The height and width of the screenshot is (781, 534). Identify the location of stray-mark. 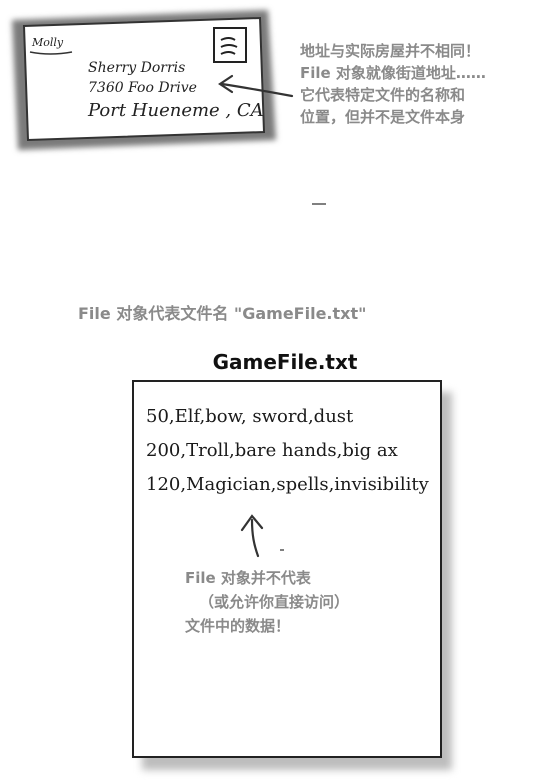
(303, 377).